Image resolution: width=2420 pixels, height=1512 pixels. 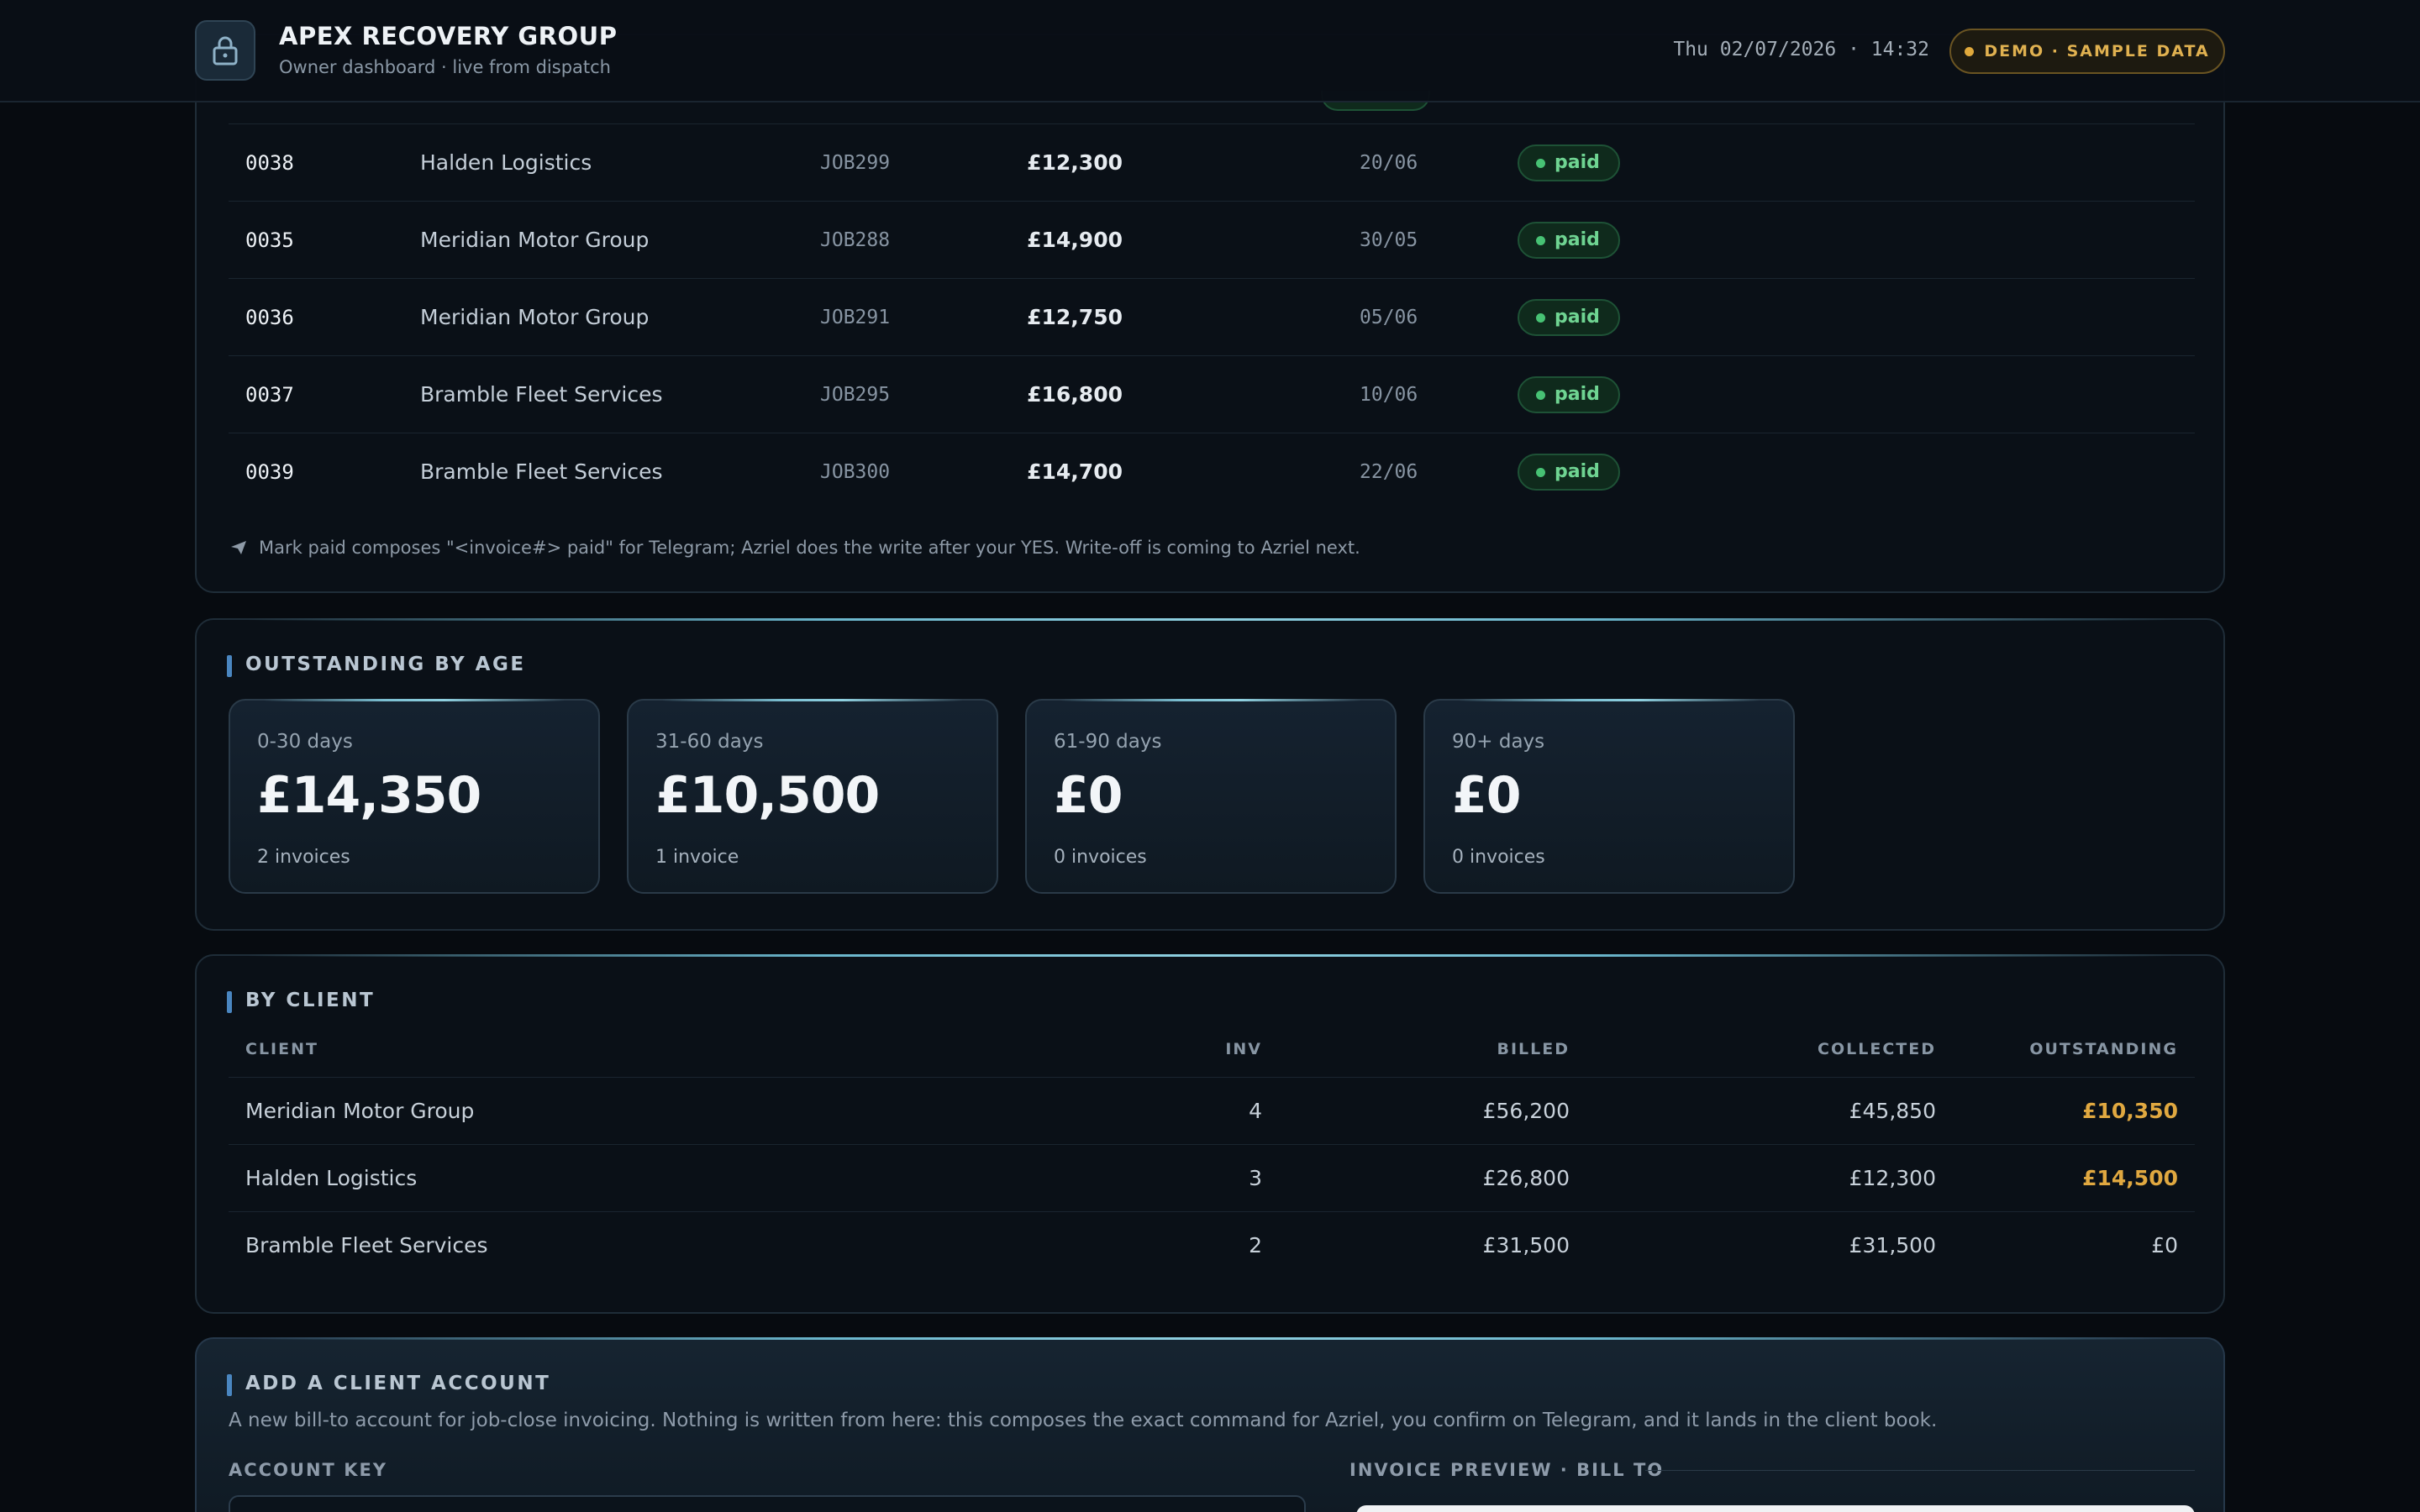 I want to click on status-dot-icon, so click(x=1970, y=51).